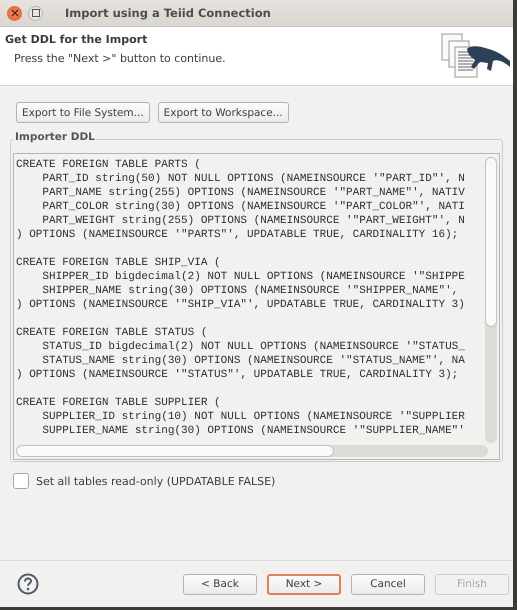 This screenshot has width=517, height=610. I want to click on code-line: ) OPTIONS (NAMEINSOURCE '"PARTS"', UPDATABLE TRUE, CARDINALITY 16);, so click(238, 235).